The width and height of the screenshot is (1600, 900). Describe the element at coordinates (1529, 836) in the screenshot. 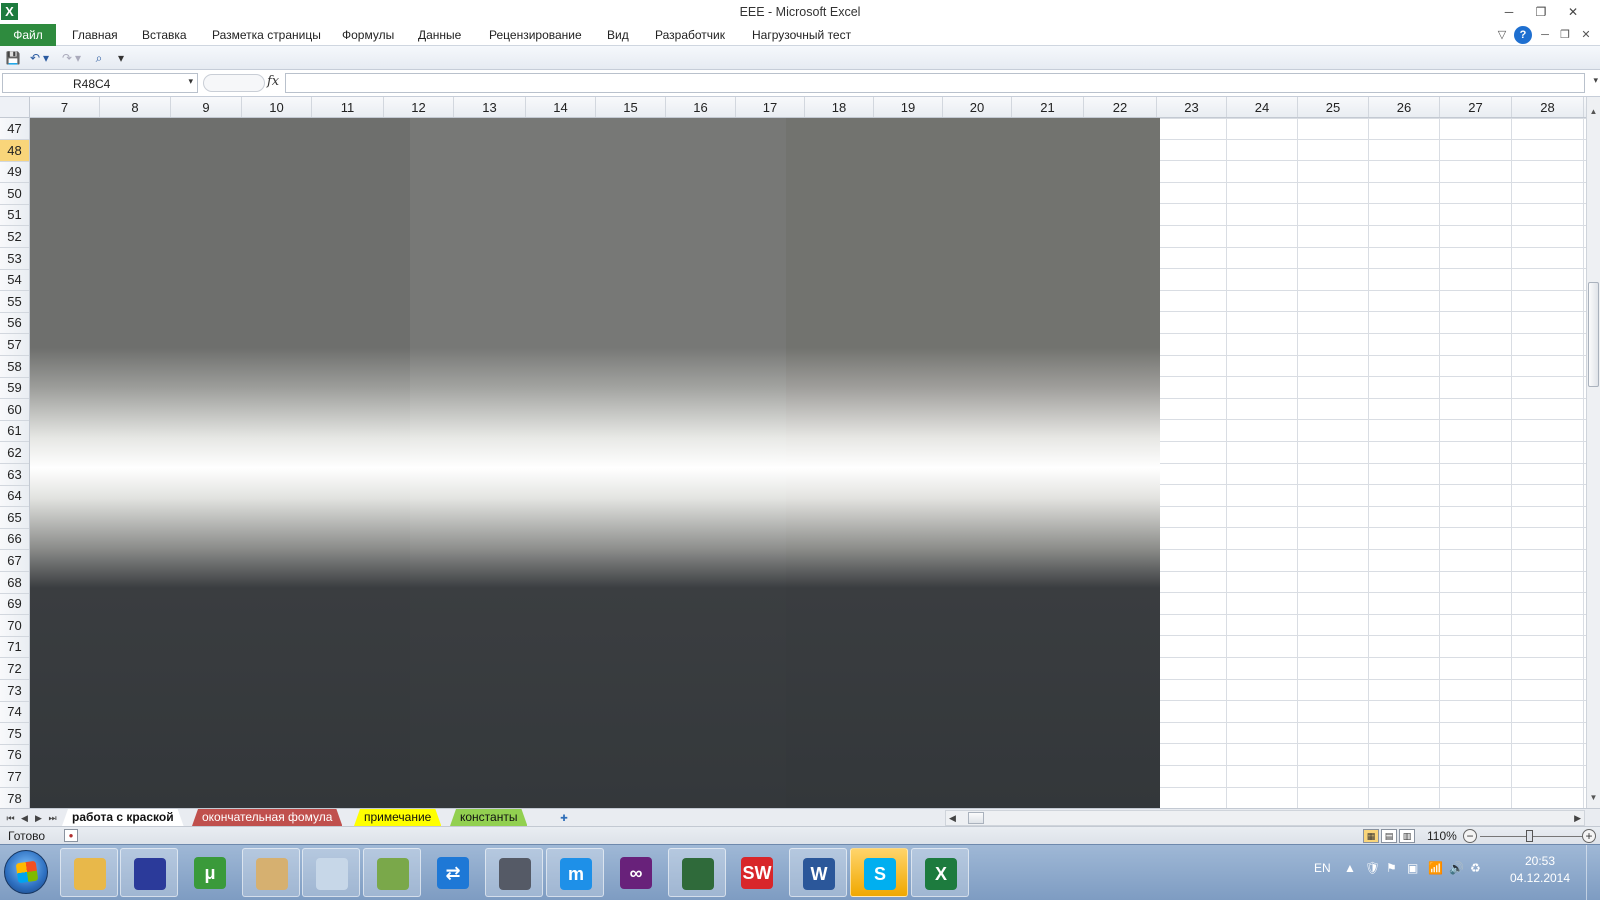

I see `zoom-slider-thumb` at that location.